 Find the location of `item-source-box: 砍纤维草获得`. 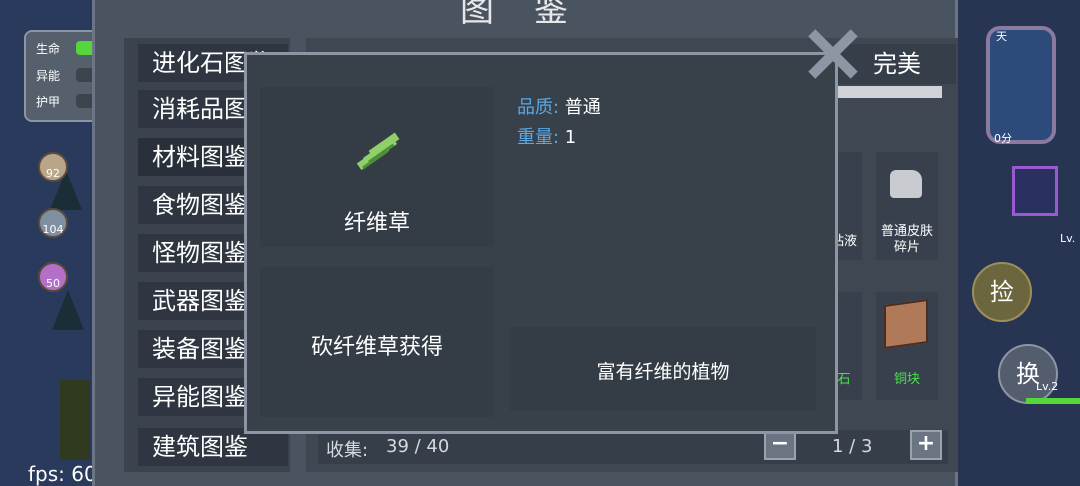

item-source-box: 砍纤维草获得 is located at coordinates (377, 342).